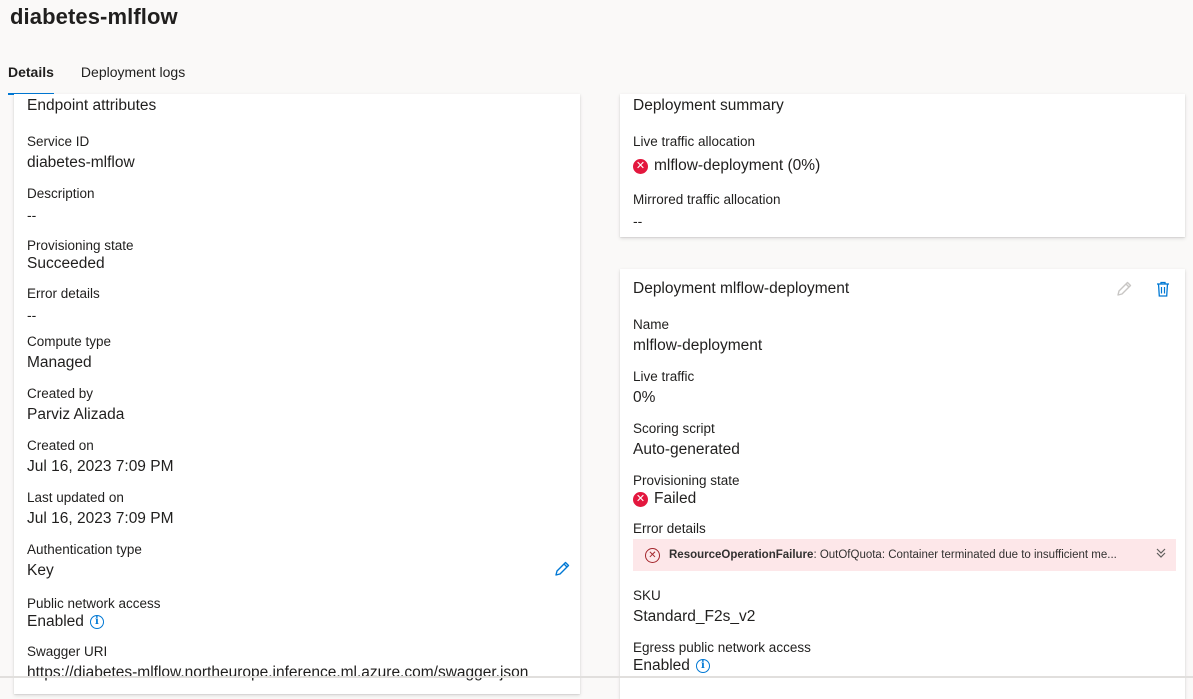  I want to click on mirrored-traffic-label: Mirrored traffic allocation, so click(707, 199).